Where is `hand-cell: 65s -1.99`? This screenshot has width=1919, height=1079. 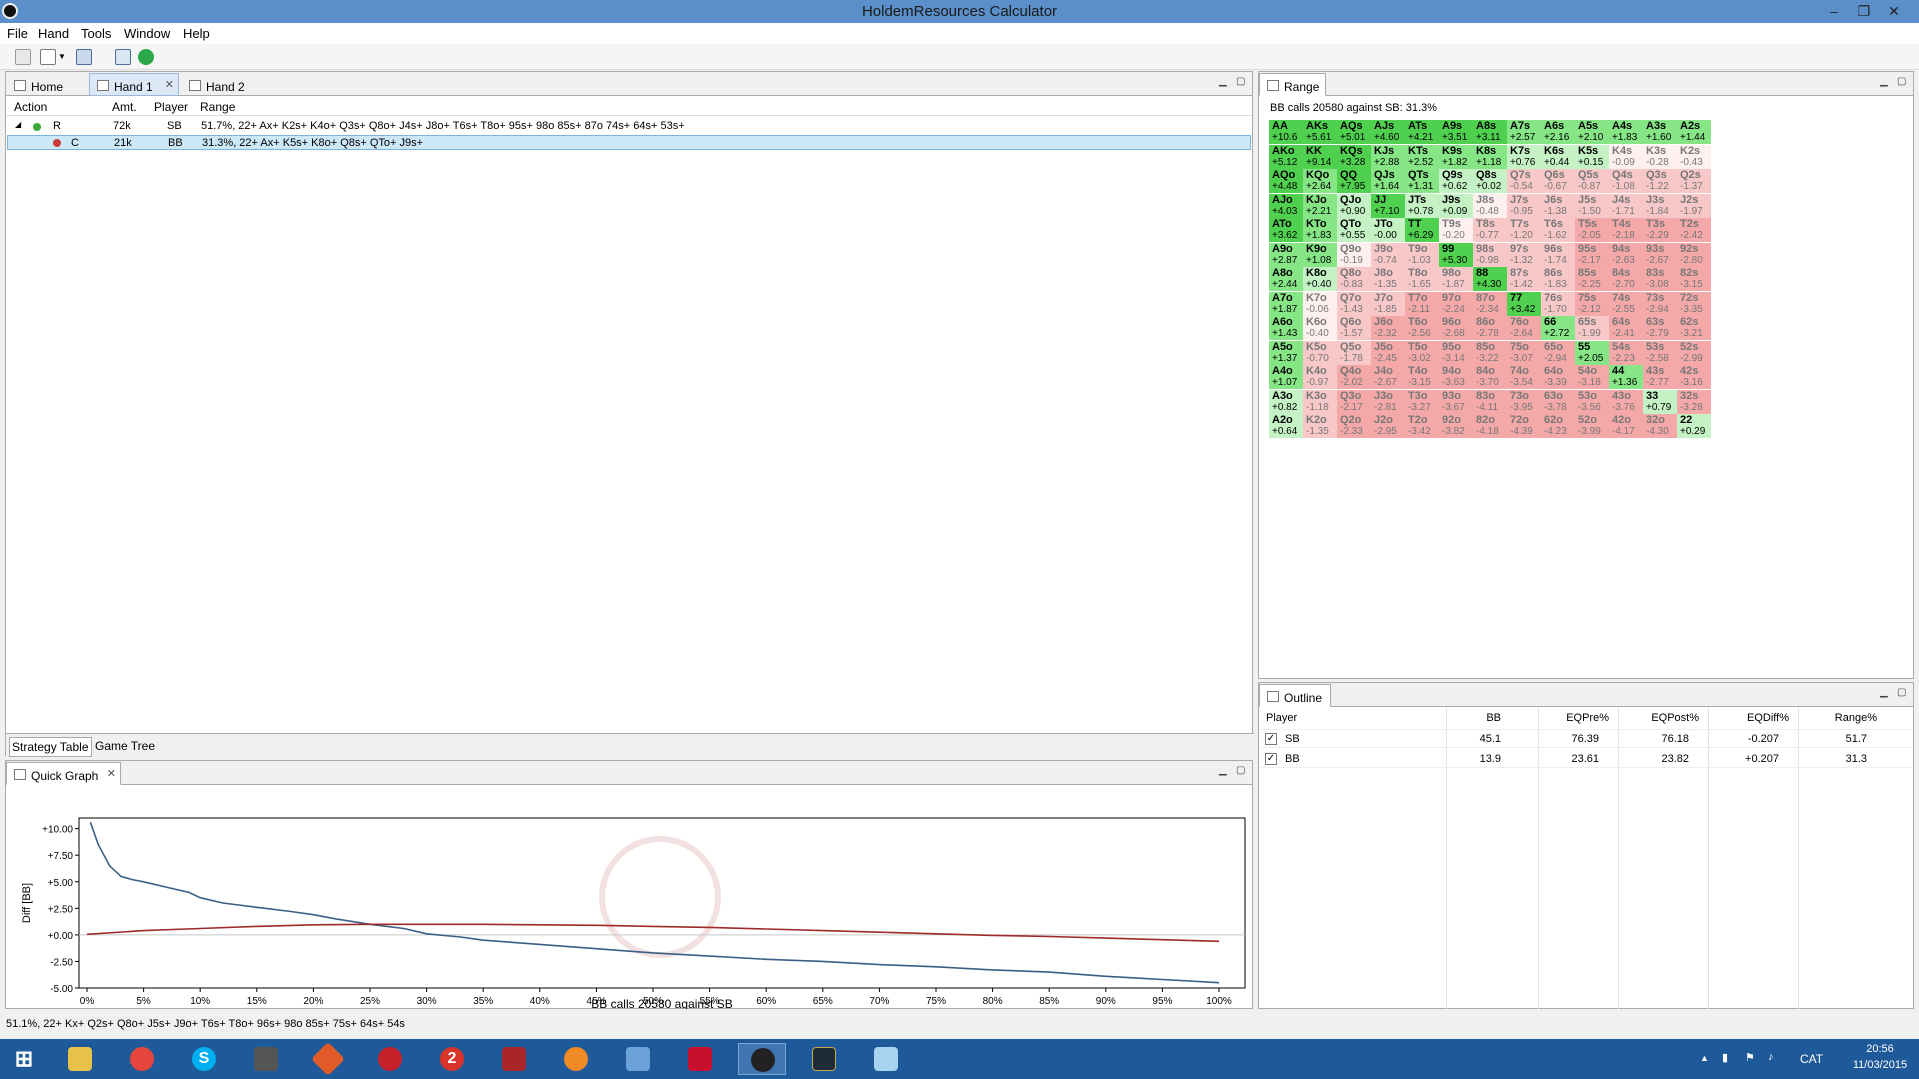
hand-cell: 65s -1.99 is located at coordinates (1592, 328).